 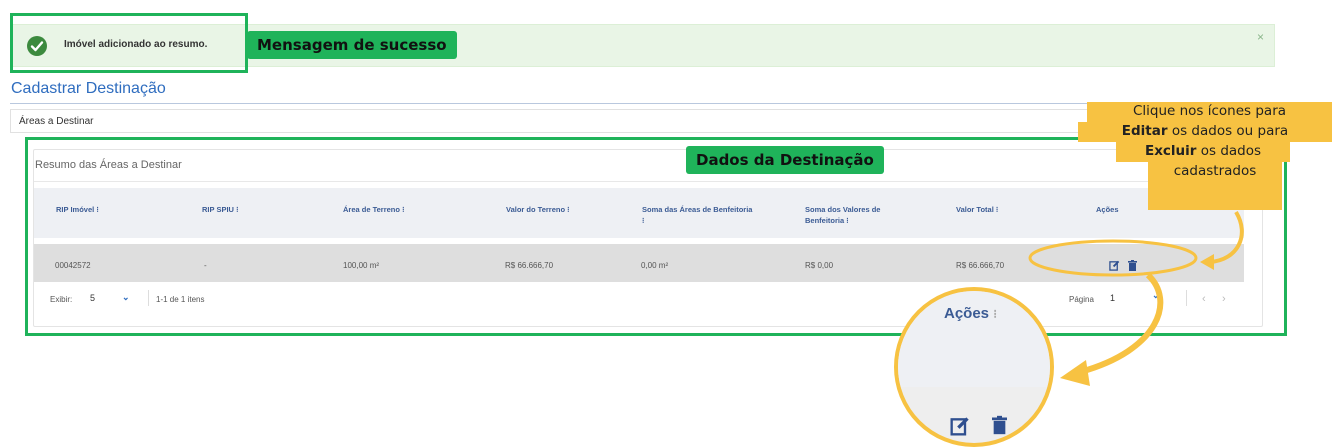 What do you see at coordinates (960, 428) in the screenshot?
I see `zoom-edit-icon` at bounding box center [960, 428].